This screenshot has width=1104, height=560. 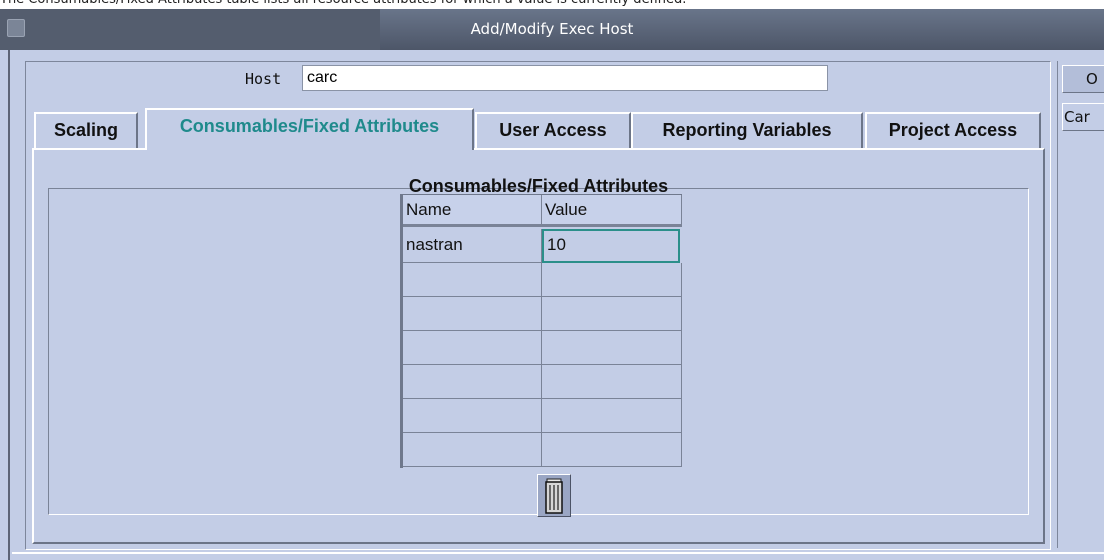 I want to click on window-titlebar: Add/Modify Exec Host, so click(x=552, y=29).